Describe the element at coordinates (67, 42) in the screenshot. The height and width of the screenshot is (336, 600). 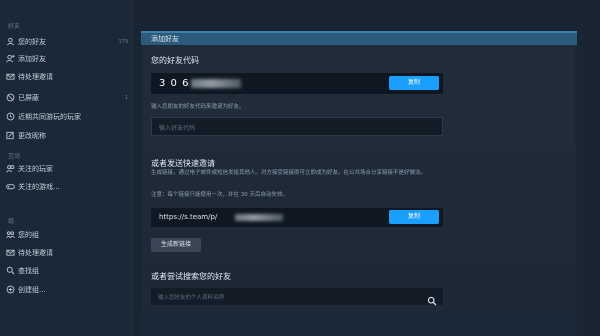
I see `sidebar-item-your-friends: 您的好友 179` at that location.